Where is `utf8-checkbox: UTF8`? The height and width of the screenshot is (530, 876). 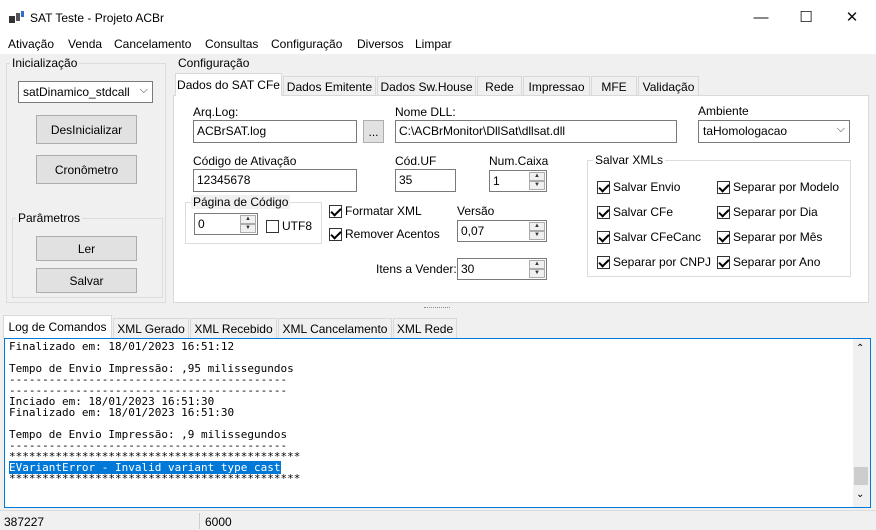 utf8-checkbox: UTF8 is located at coordinates (289, 226).